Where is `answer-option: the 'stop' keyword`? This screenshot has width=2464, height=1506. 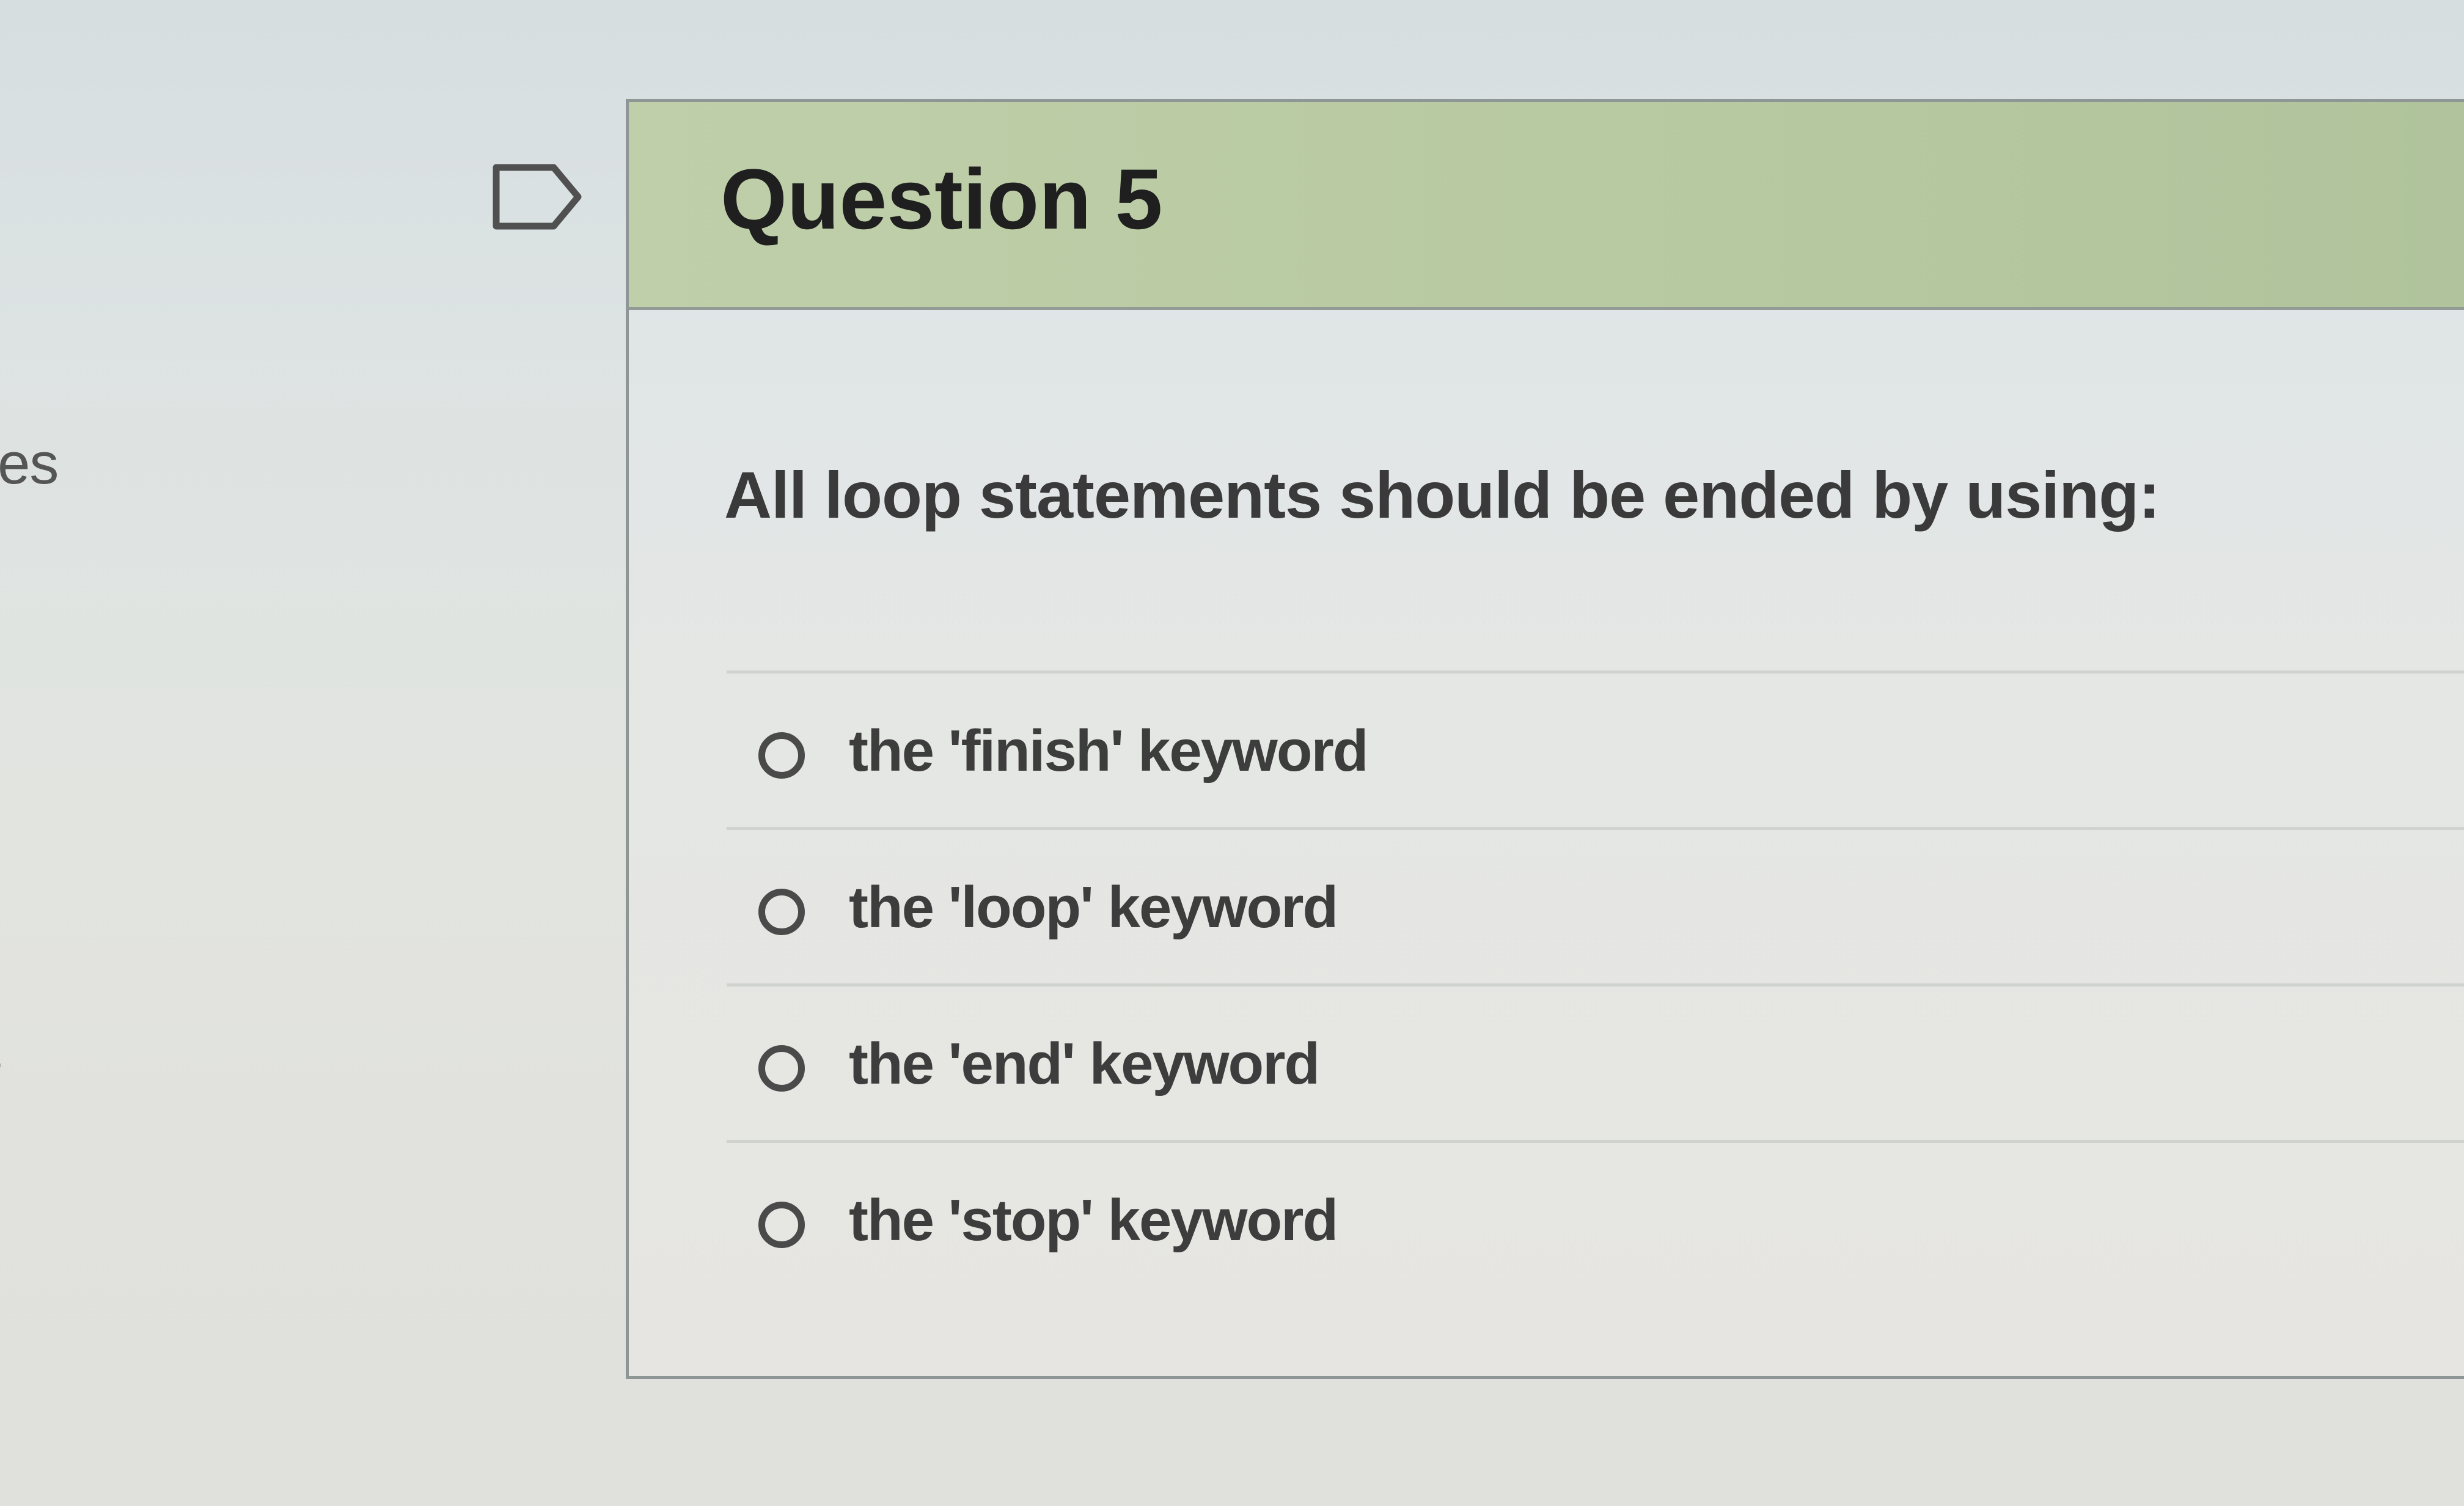 answer-option: the 'stop' keyword is located at coordinates (1596, 1218).